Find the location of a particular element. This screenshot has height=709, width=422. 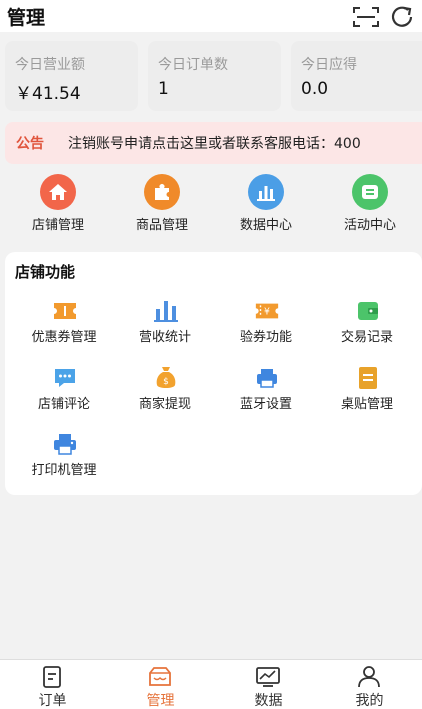

coupon-icon is located at coordinates (65, 311).